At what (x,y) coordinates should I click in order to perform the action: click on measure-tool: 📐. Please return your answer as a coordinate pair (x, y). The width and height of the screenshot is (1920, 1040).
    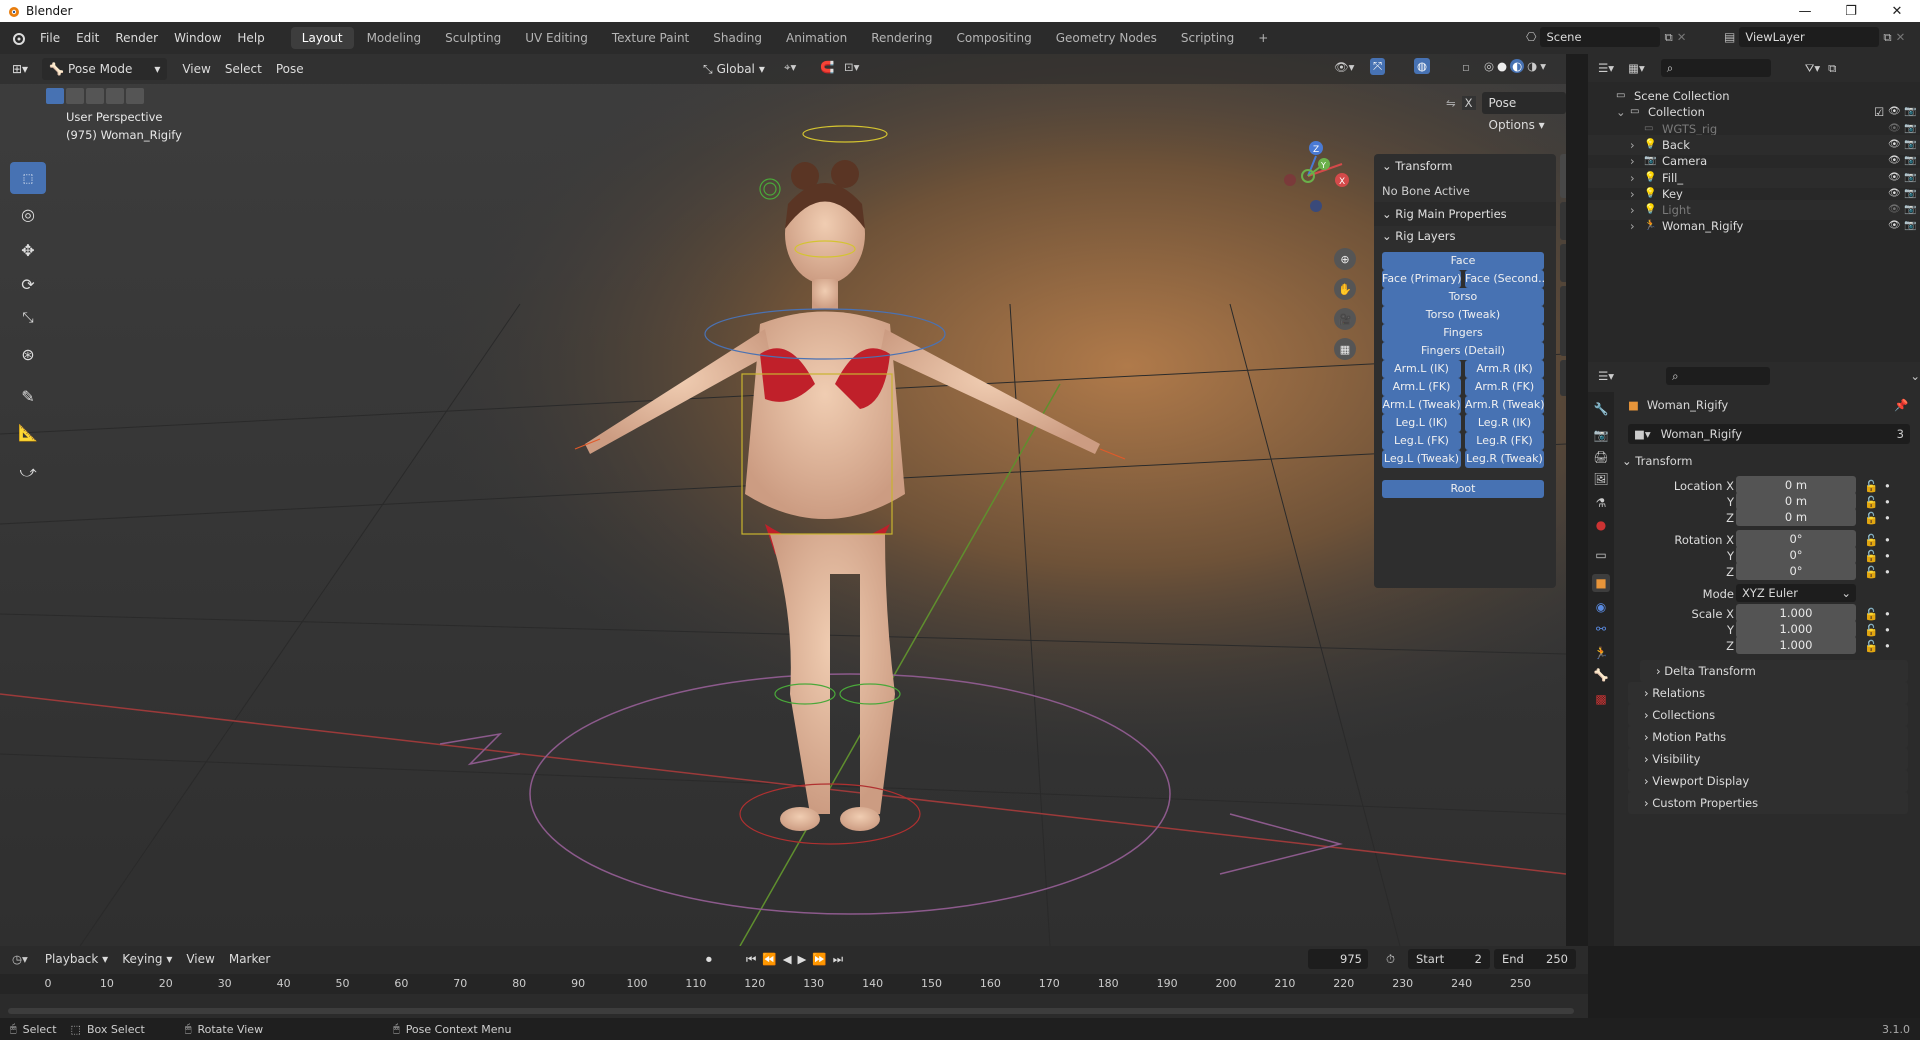
    Looking at the image, I should click on (28, 432).